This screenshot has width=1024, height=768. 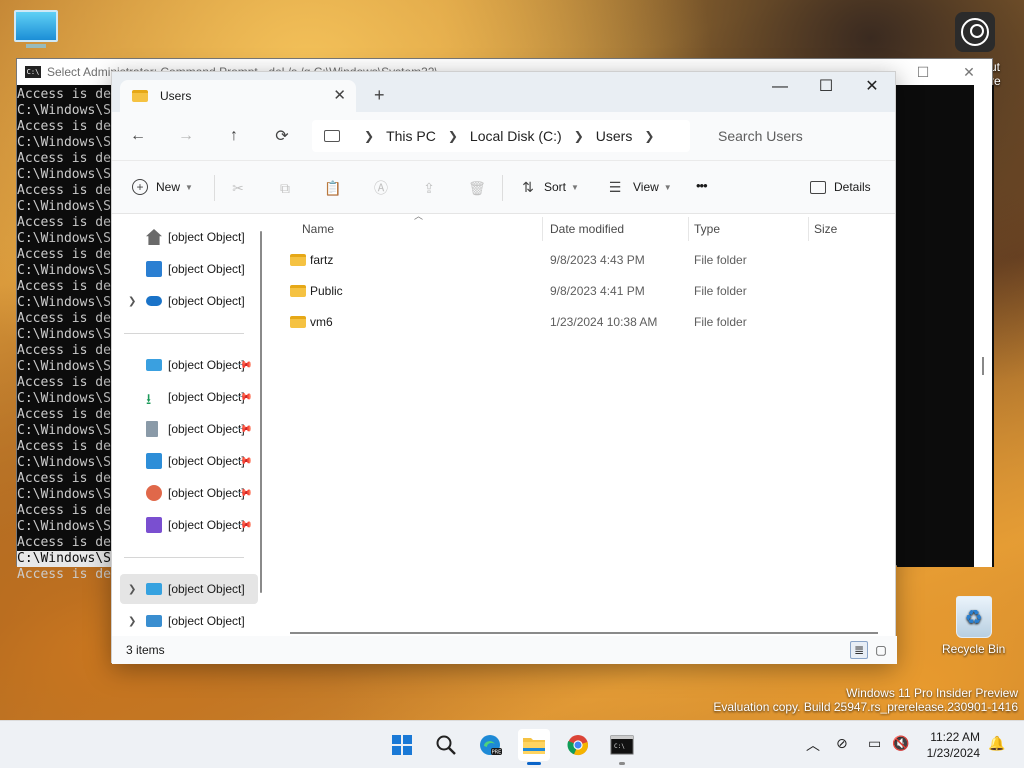 What do you see at coordinates (332, 188) in the screenshot?
I see `paste-icon: 📋` at bounding box center [332, 188].